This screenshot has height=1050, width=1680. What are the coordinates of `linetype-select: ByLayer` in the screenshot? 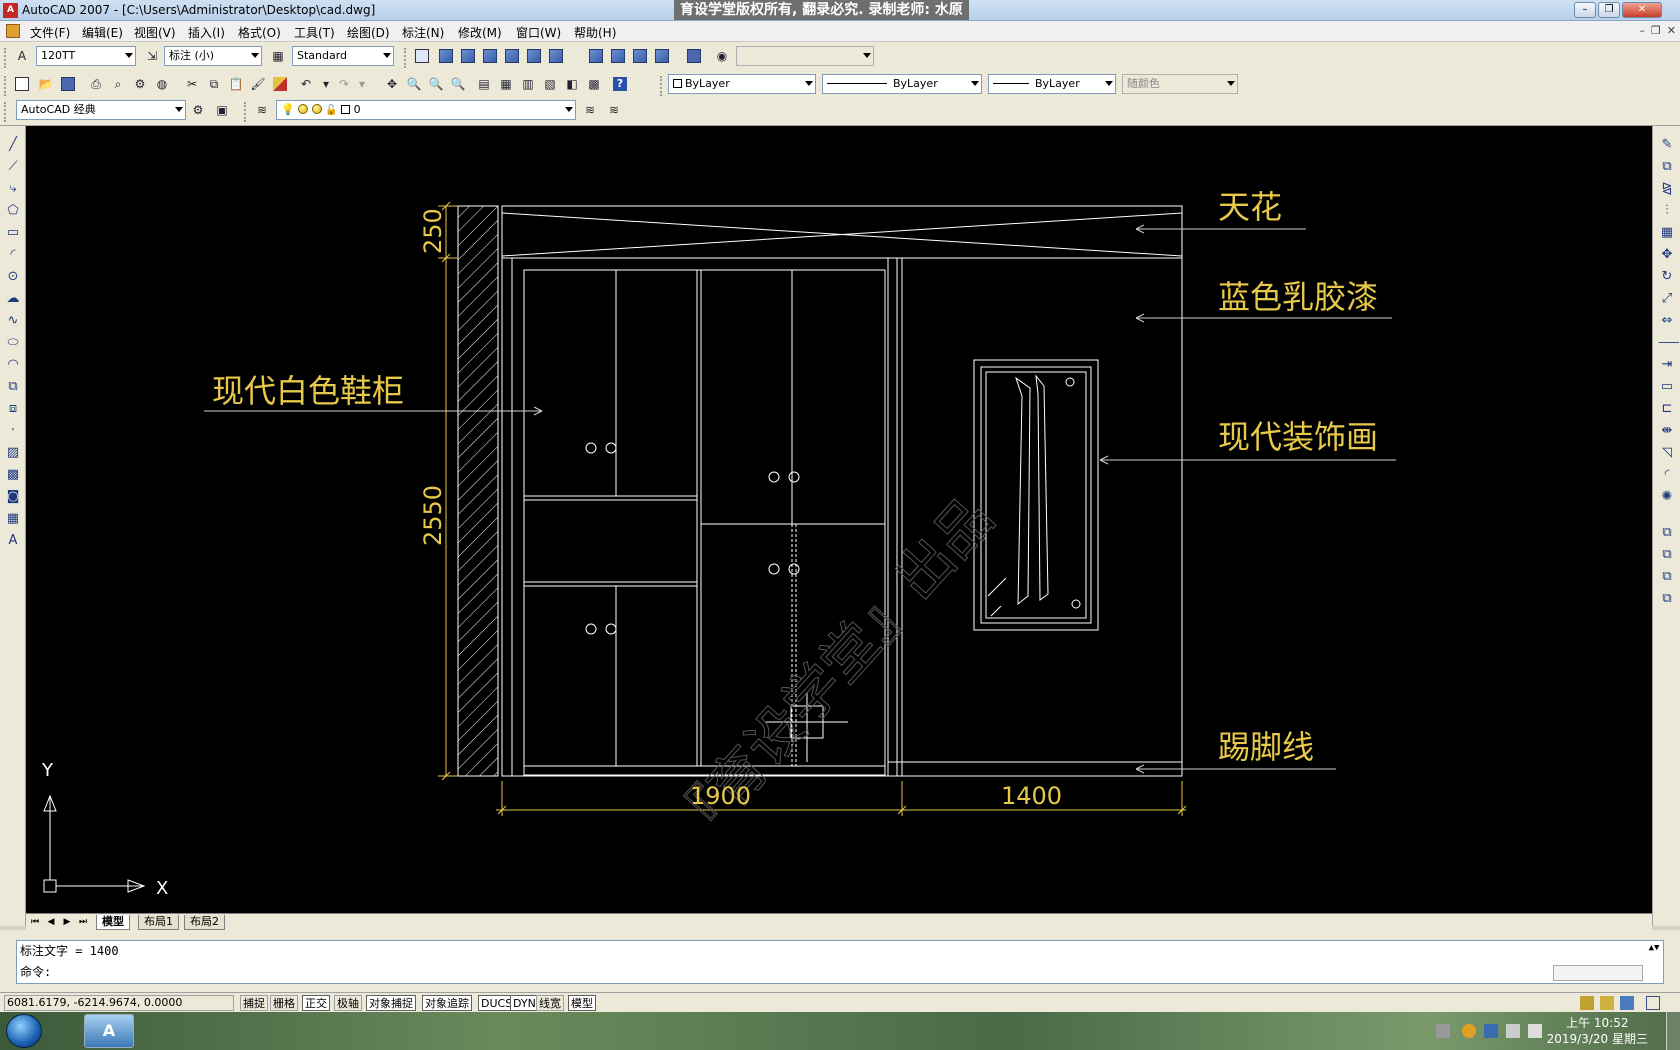 It's located at (902, 84).